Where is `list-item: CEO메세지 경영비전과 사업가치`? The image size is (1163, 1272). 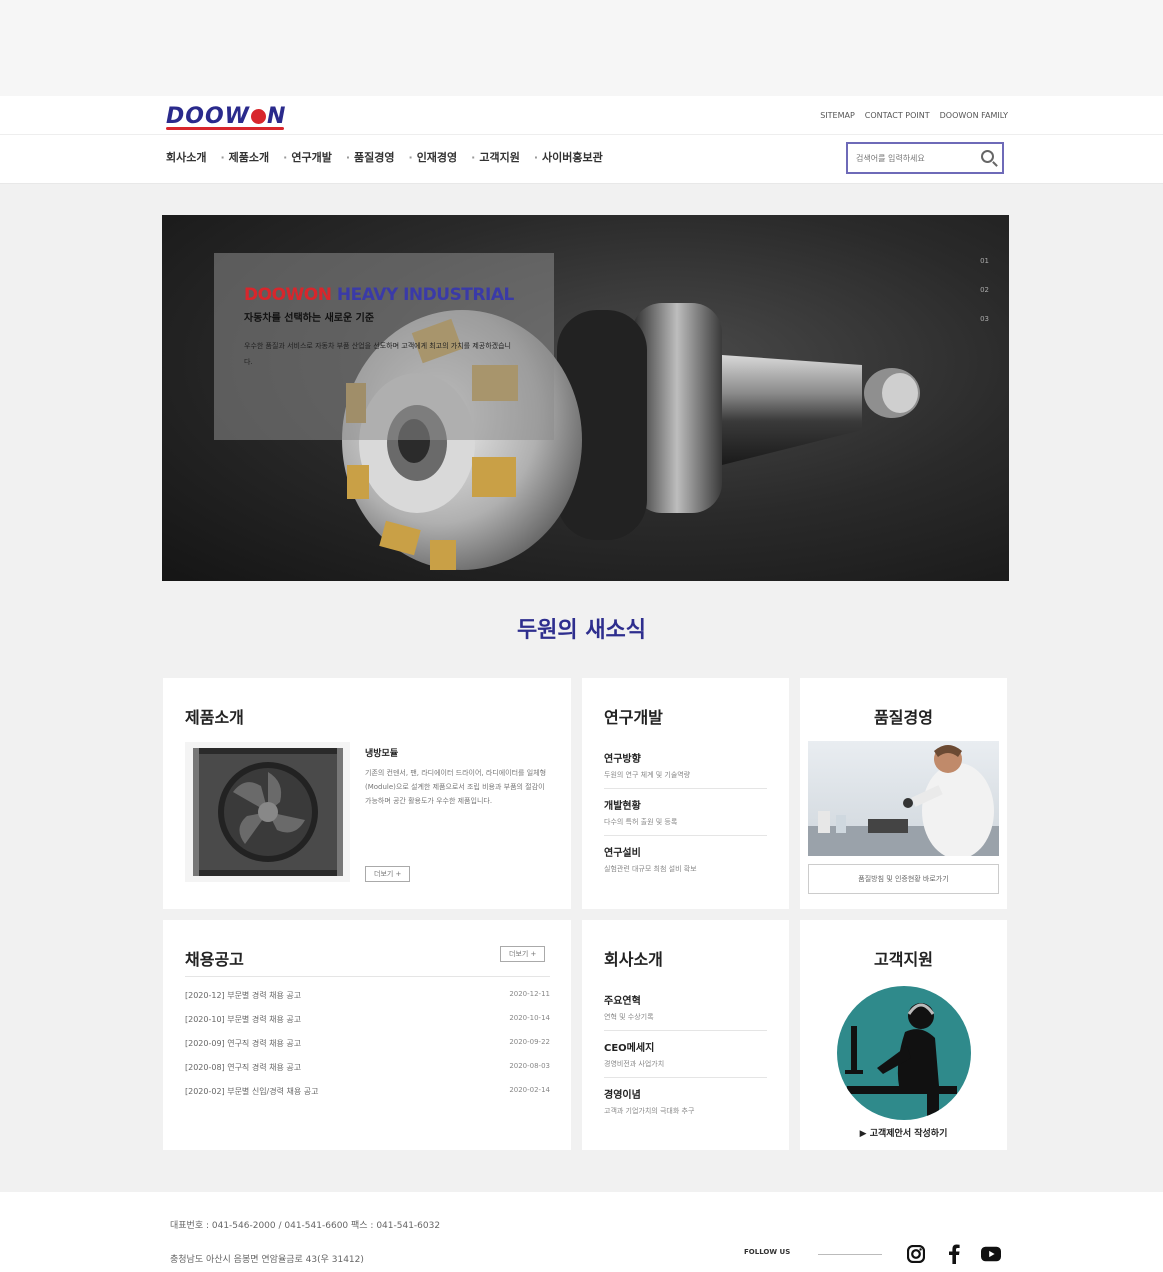 list-item: CEO메세지 경영비전과 사업가치 is located at coordinates (685, 1054).